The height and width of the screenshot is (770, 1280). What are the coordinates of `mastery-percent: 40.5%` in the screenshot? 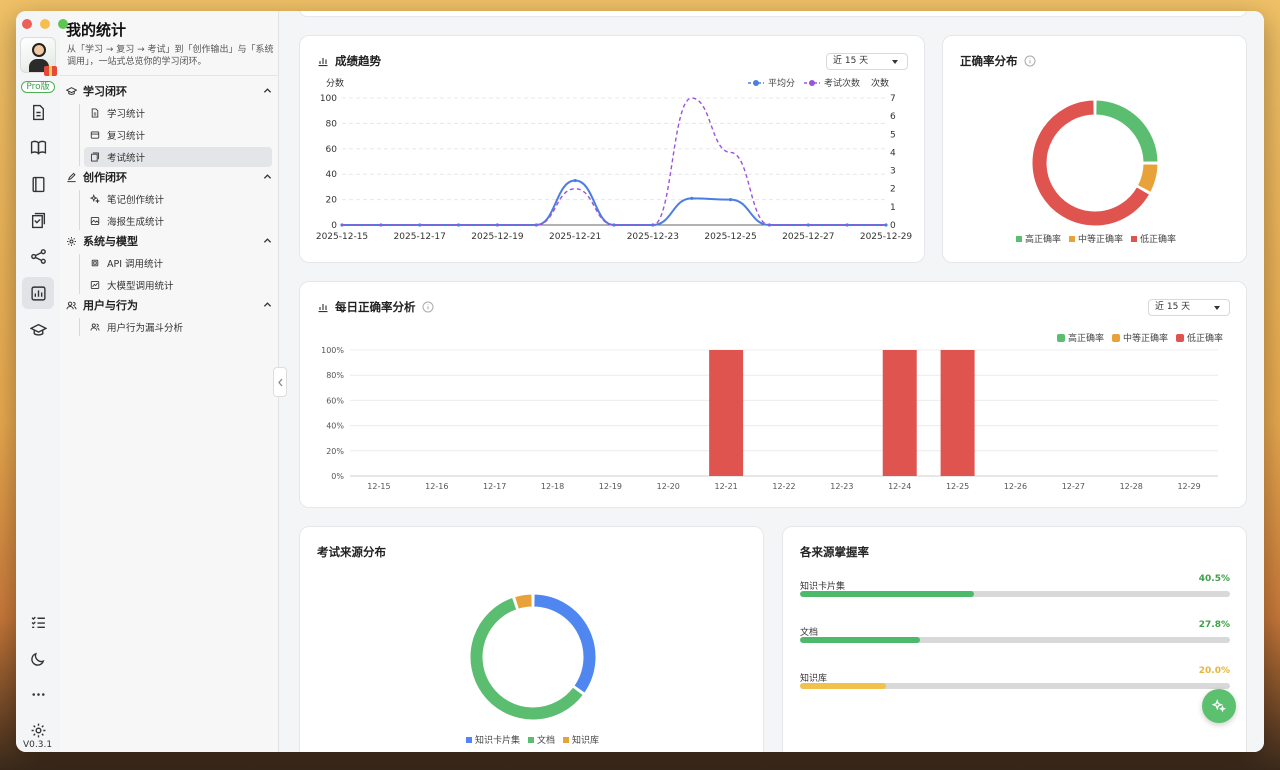 It's located at (1214, 579).